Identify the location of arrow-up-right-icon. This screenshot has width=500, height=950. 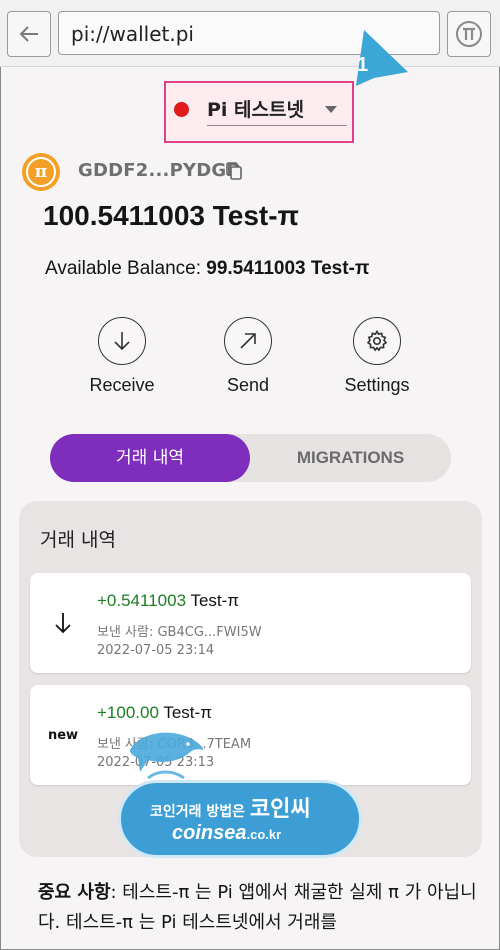
(248, 341).